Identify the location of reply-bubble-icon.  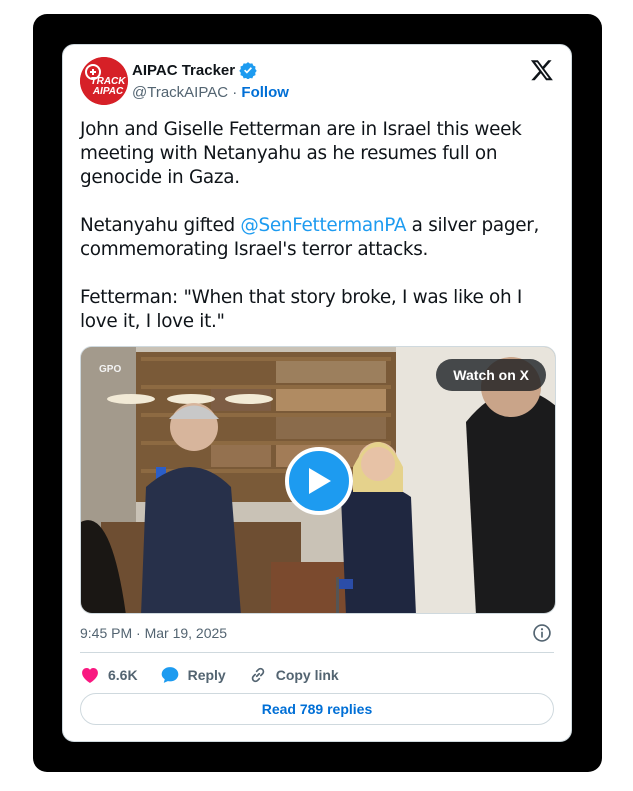
(169, 675).